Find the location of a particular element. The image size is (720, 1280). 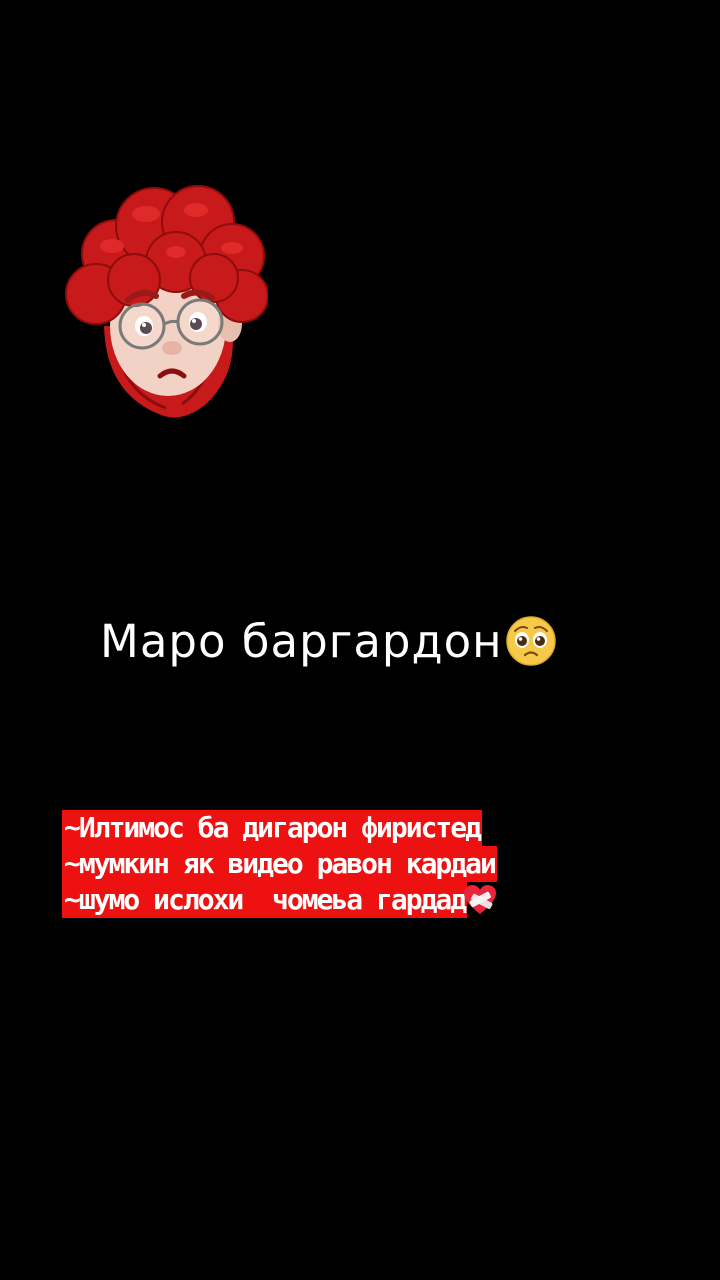

caption-line: ~шумо ислохи чомеьа гардад is located at coordinates (279, 900).